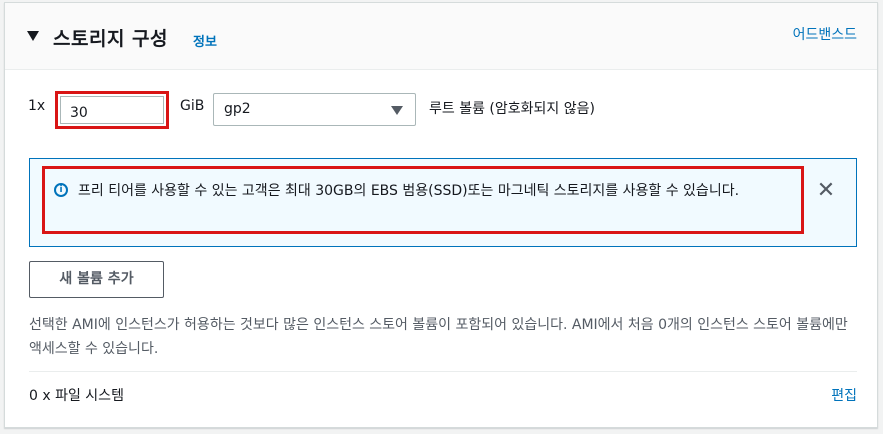  Describe the element at coordinates (61, 190) in the screenshot. I see `info-icon: i` at that location.